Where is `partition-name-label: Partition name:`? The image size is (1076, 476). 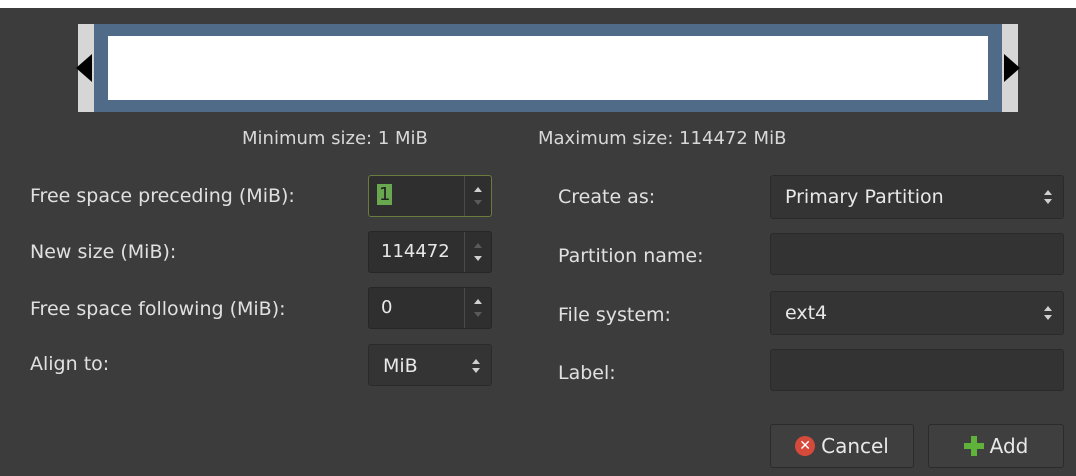 partition-name-label: Partition name: is located at coordinates (631, 256).